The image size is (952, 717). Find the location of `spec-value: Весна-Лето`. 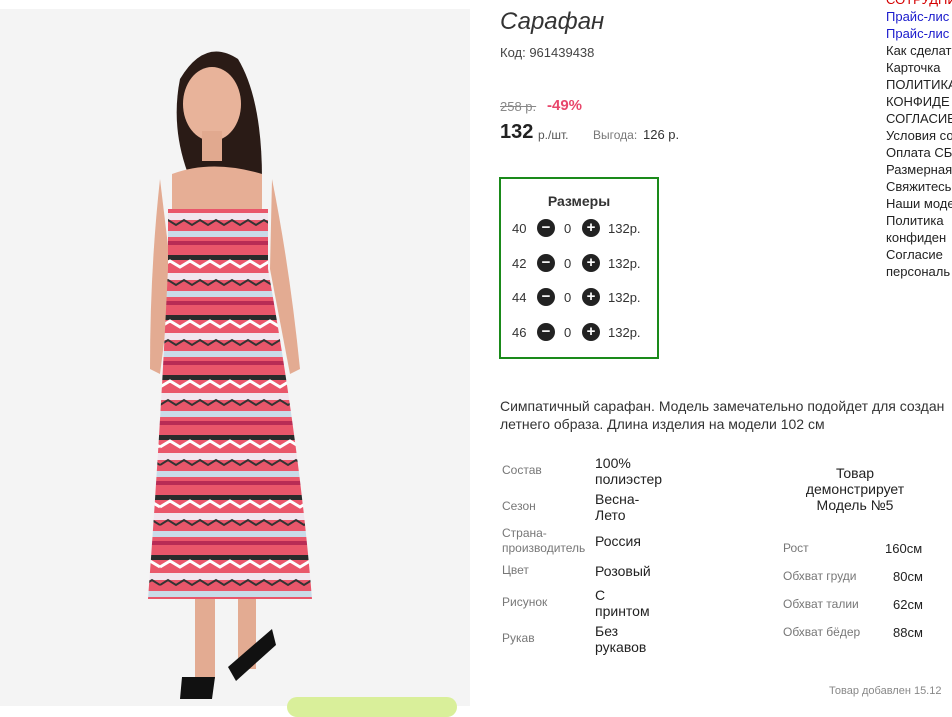

spec-value: Весна-Лето is located at coordinates (617, 507).